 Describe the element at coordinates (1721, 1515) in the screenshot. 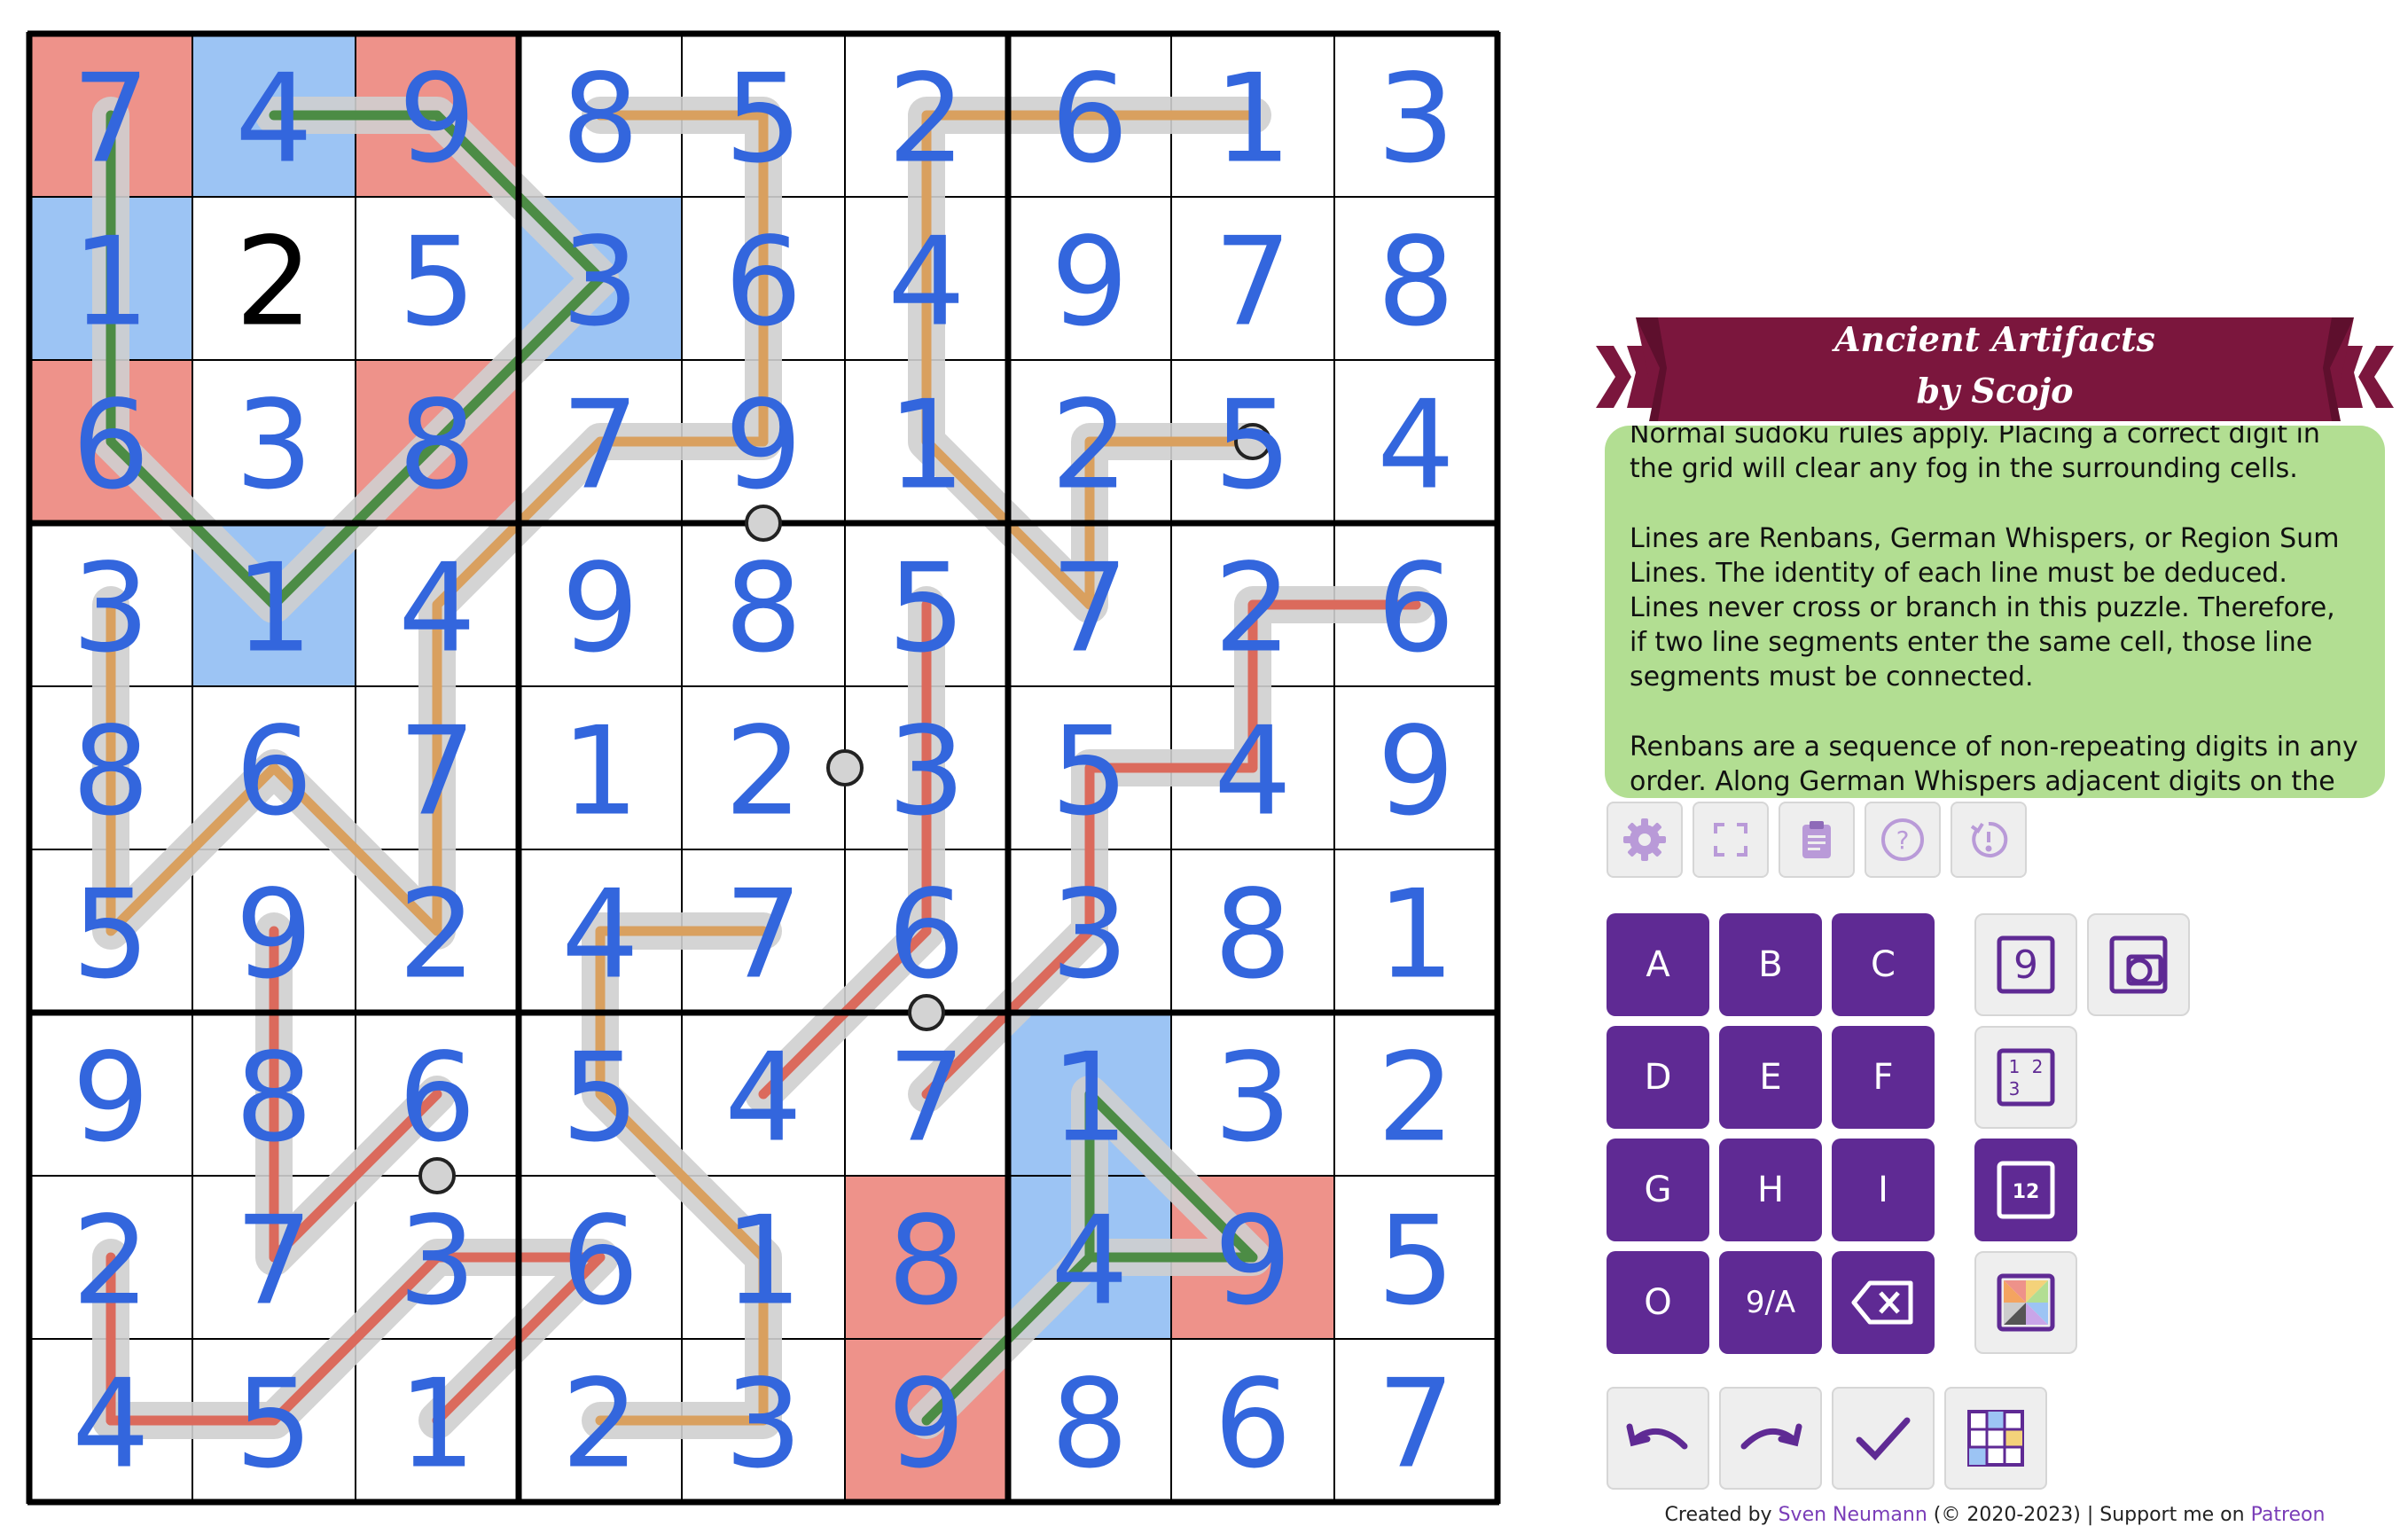

I see `credits-prefix: Created by` at that location.